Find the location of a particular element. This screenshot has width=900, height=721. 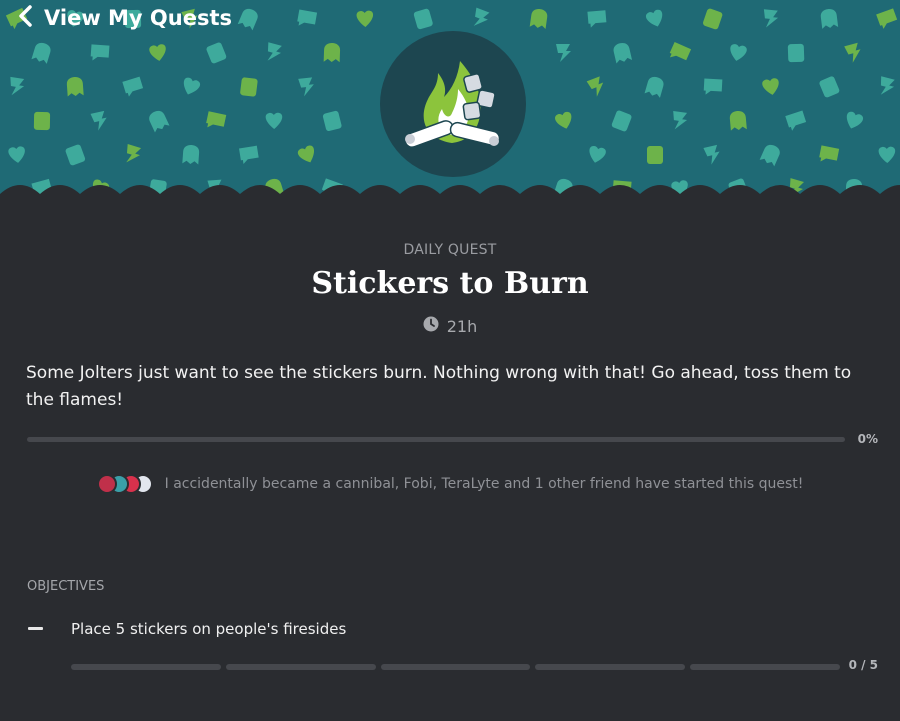

objective-dash-icon is located at coordinates (35, 628).